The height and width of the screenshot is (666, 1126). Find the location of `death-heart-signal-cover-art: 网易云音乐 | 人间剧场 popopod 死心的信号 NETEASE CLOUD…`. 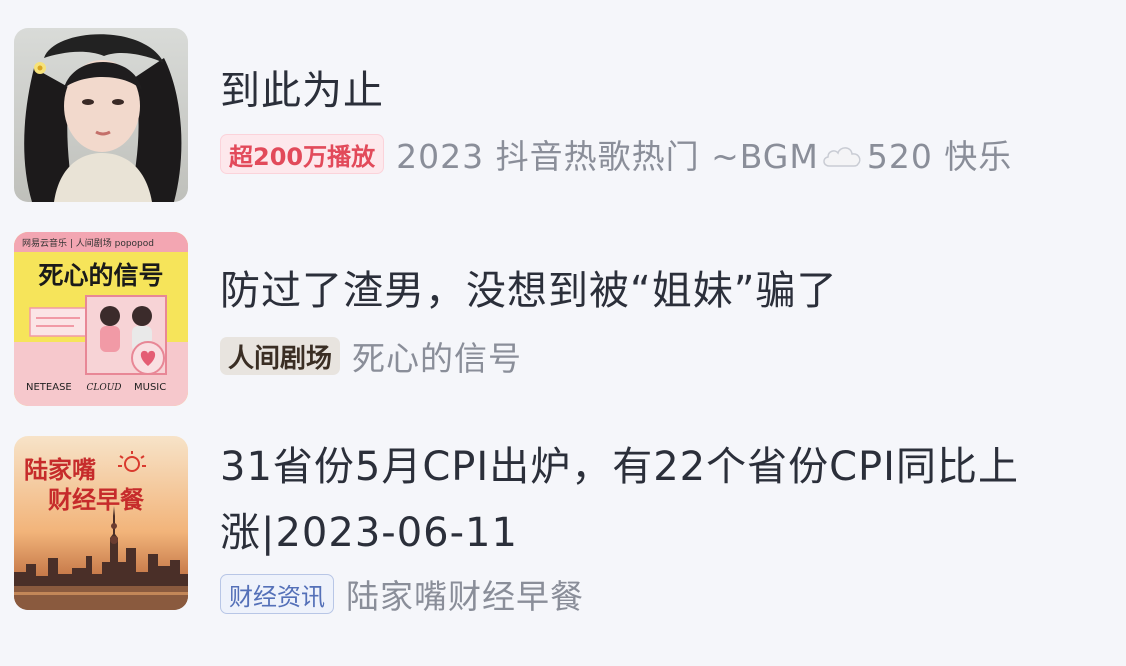

death-heart-signal-cover-art: 网易云音乐 | 人间剧场 popopod 死心的信号 NETEASE CLOUD… is located at coordinates (101, 319).